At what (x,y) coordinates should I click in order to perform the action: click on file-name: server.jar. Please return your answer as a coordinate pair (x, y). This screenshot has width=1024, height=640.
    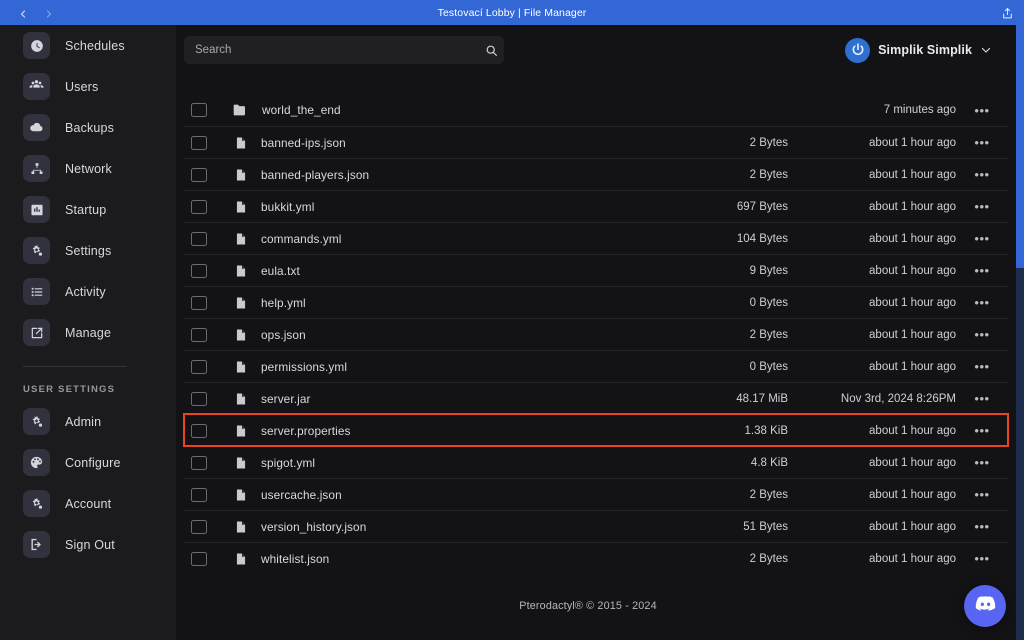
    Looking at the image, I should click on (459, 399).